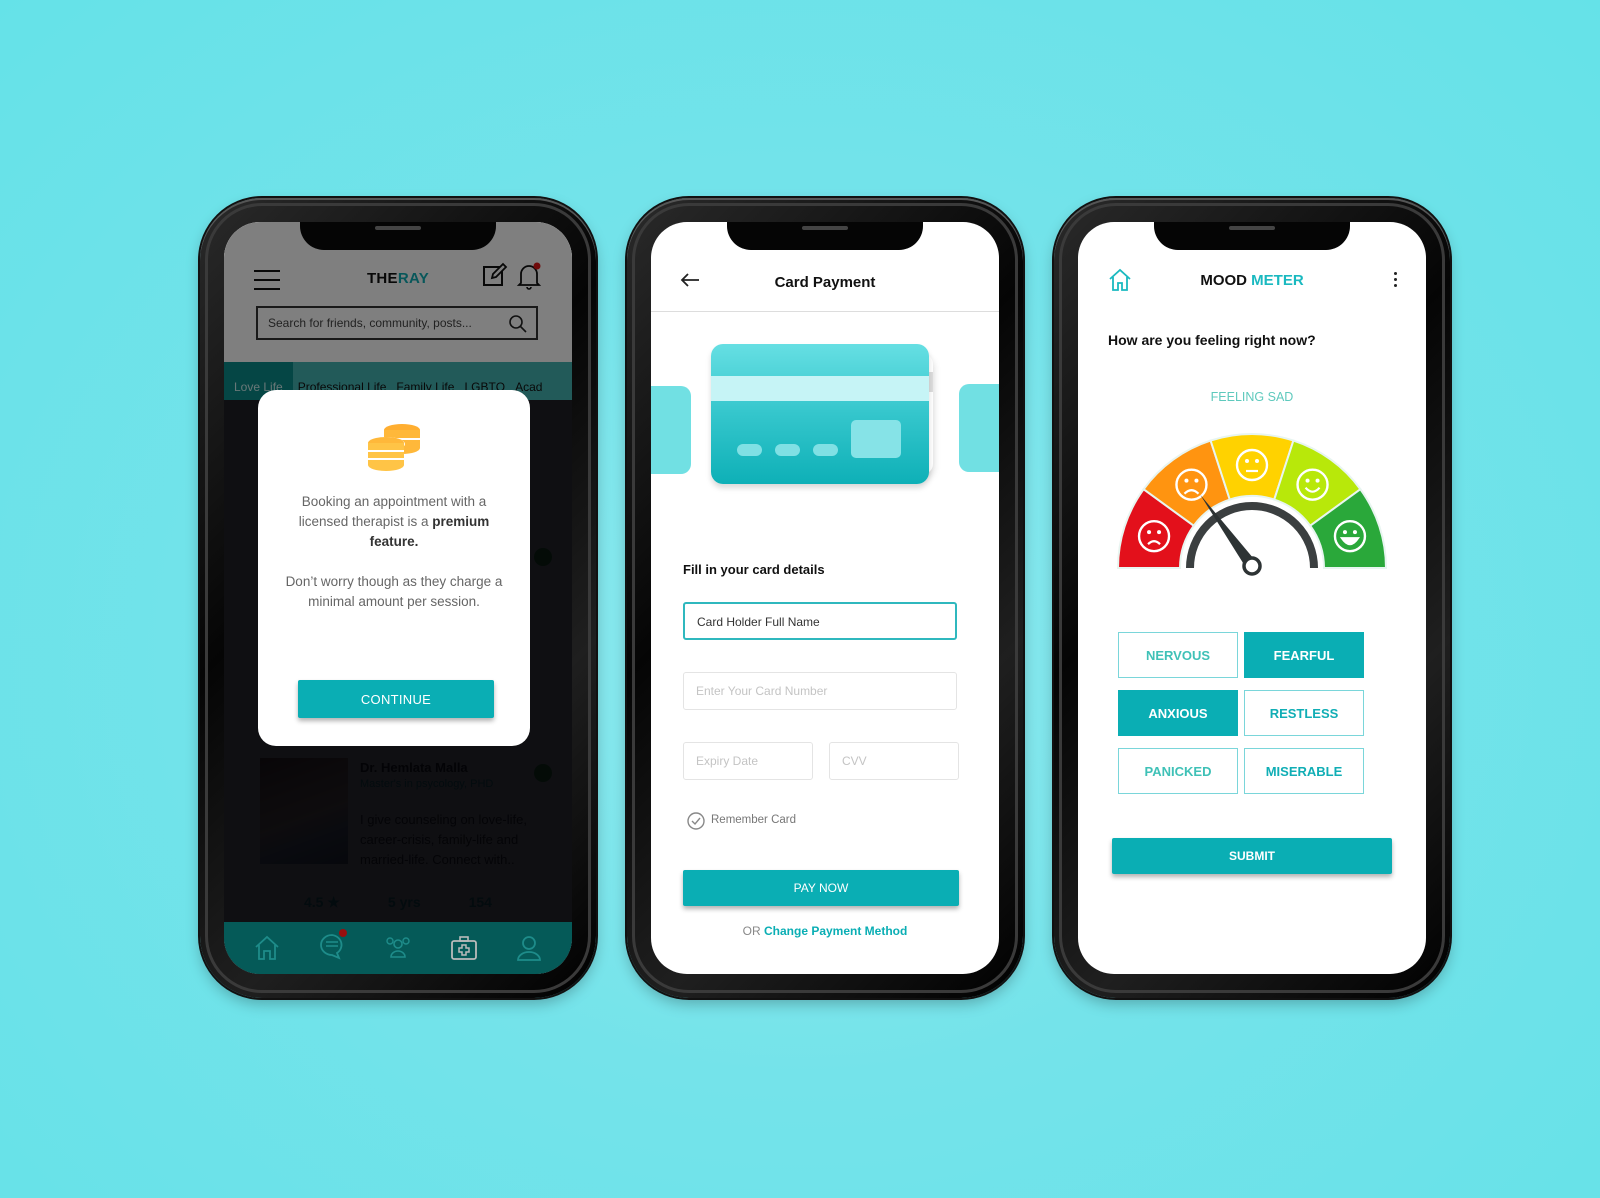 Image resolution: width=1600 pixels, height=1198 pixels. I want to click on coins-icon, so click(393, 447).